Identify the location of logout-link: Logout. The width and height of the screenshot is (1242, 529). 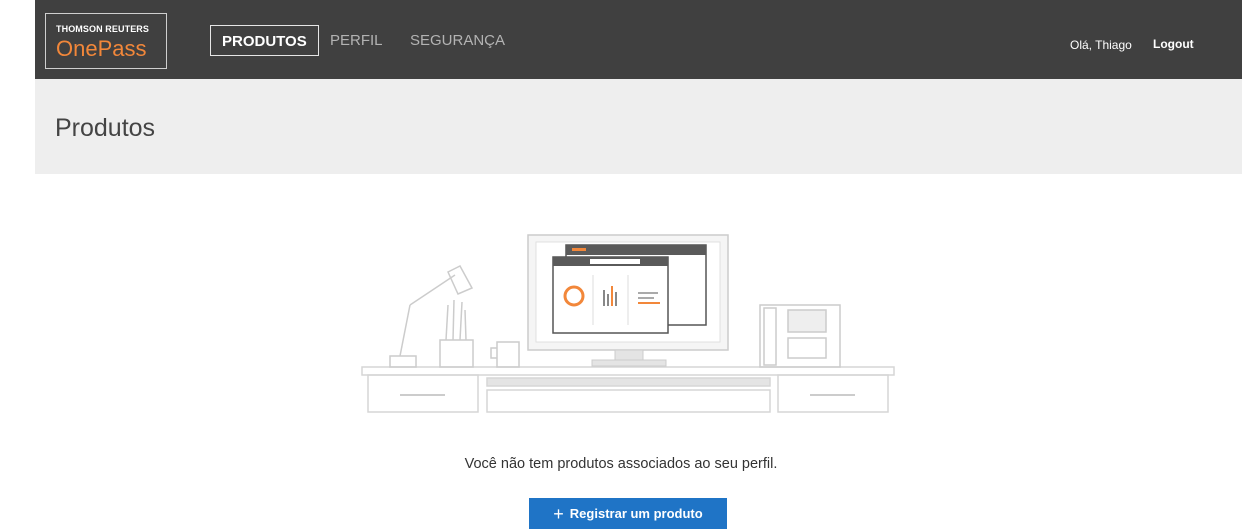
(1173, 44).